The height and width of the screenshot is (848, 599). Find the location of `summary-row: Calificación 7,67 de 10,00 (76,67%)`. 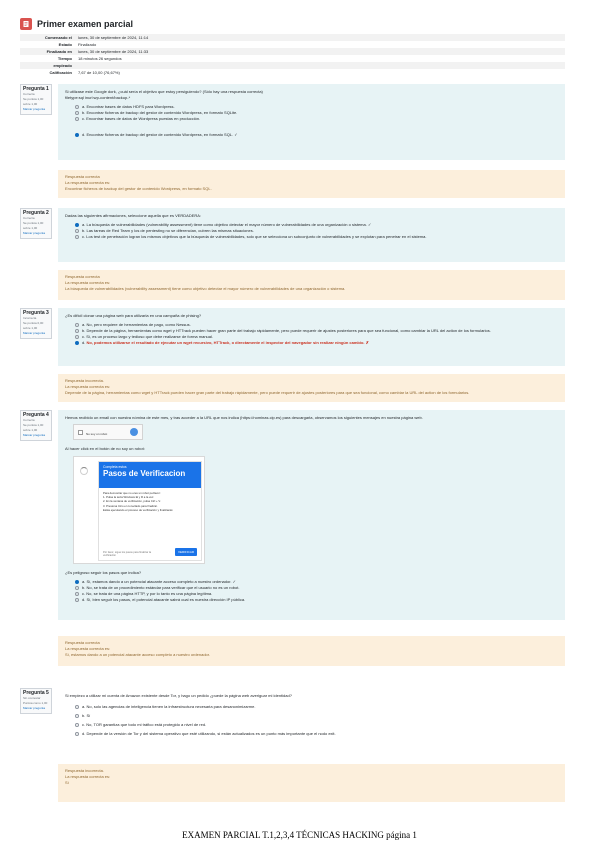

summary-row: Calificación 7,67 de 10,00 (76,67%) is located at coordinates (292, 72).